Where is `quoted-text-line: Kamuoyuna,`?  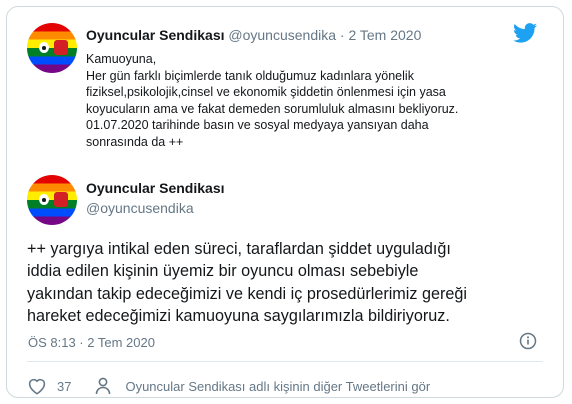 quoted-text-line: Kamuoyuna, is located at coordinates (121, 59).